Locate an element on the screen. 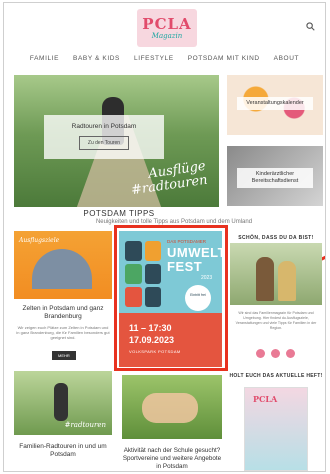 The height and width of the screenshot is (474, 330). post-image-sports is located at coordinates (172, 407).